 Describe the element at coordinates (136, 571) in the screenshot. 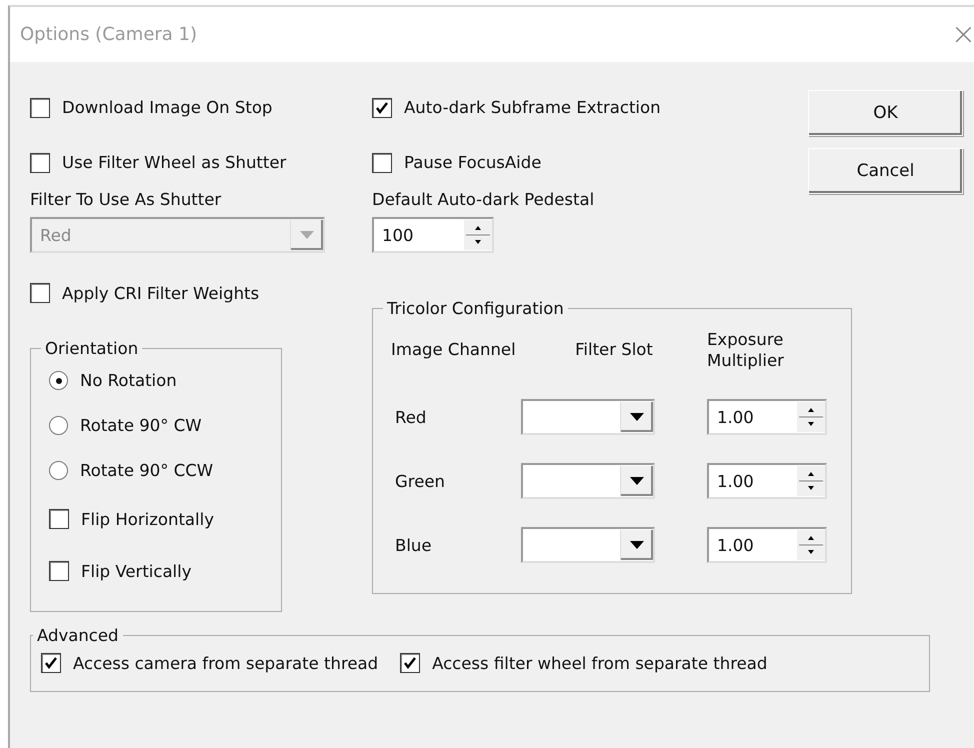

I see `checkbox-label: Flip Vertically` at that location.